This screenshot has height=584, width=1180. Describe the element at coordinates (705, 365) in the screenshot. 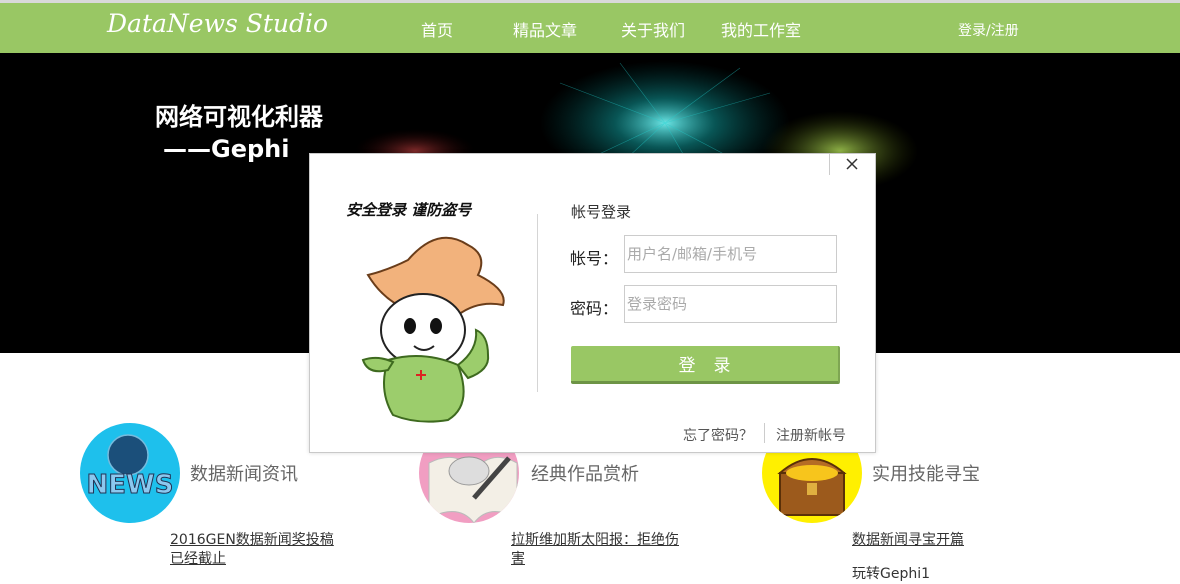

I see `login-button: 登录` at that location.